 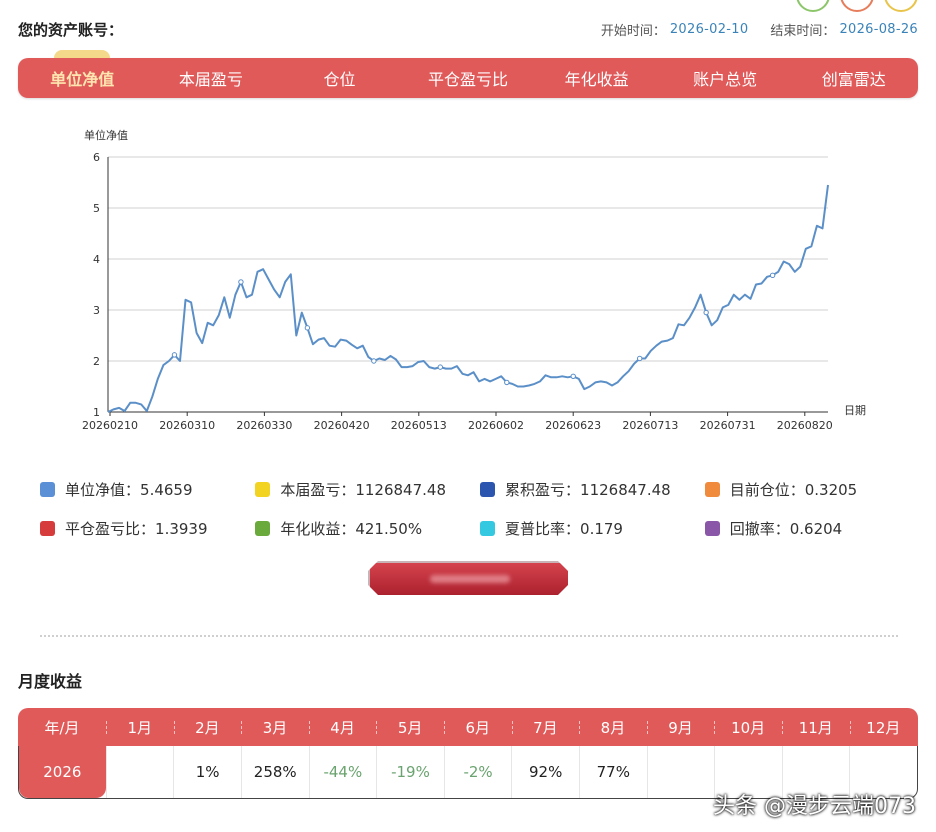 I want to click on month-return-cell: 258%, so click(x=274, y=772).